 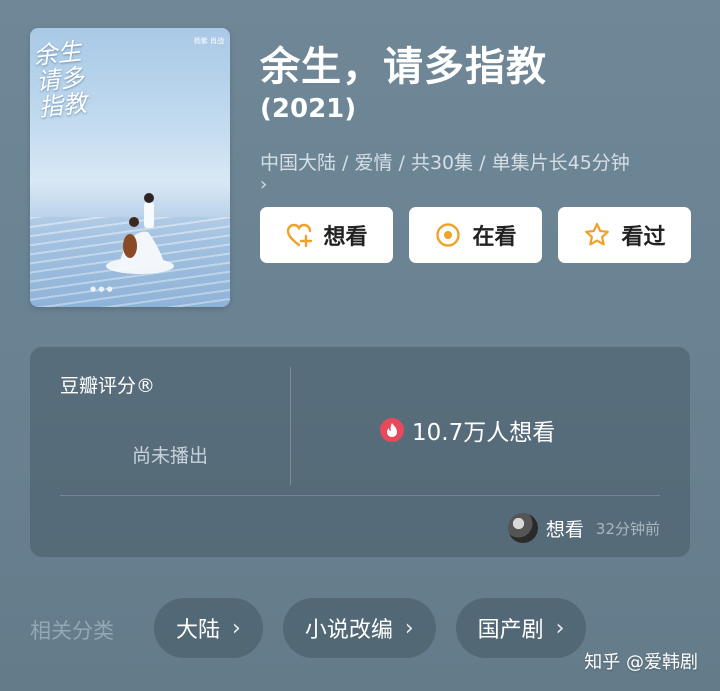 I want to click on want-label: 想看, so click(x=345, y=237).